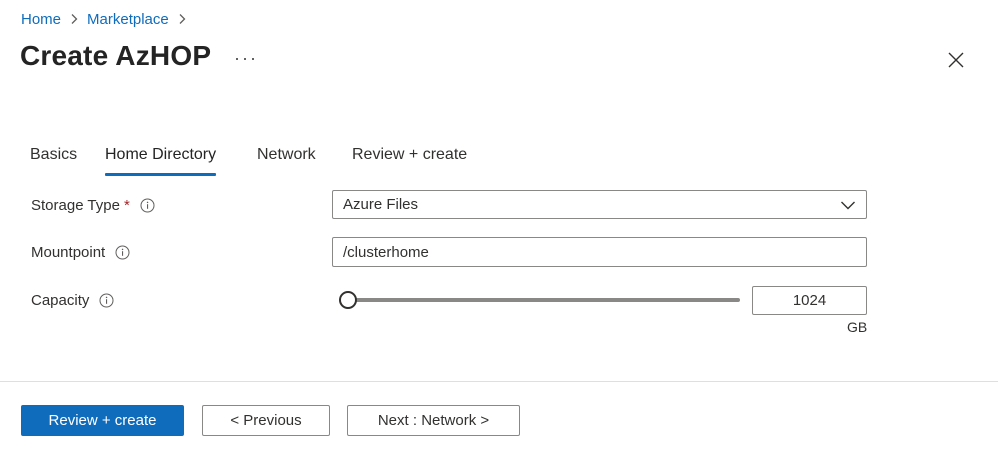  What do you see at coordinates (266, 420) in the screenshot?
I see `previous-button: < Previous` at bounding box center [266, 420].